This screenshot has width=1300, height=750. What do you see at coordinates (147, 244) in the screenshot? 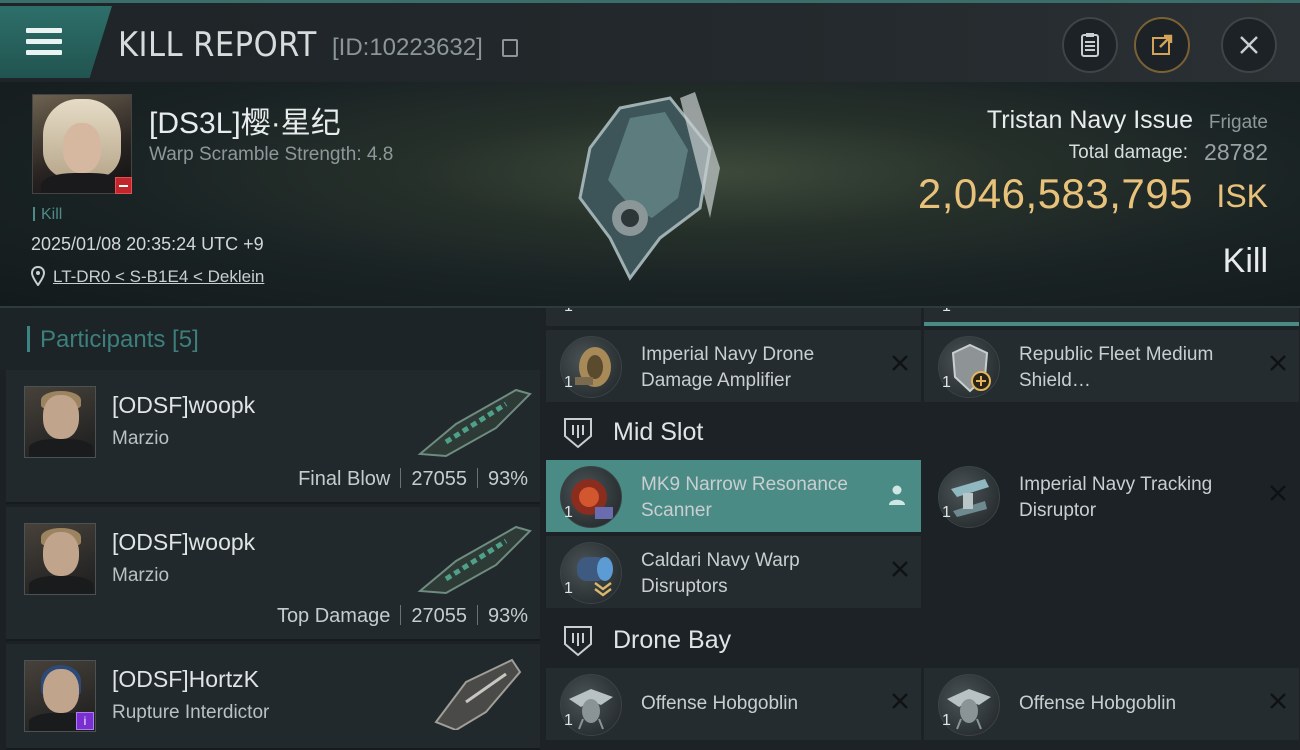
I see `kill-datetime: 2025/01/08 20:35:24 UTC +9` at bounding box center [147, 244].